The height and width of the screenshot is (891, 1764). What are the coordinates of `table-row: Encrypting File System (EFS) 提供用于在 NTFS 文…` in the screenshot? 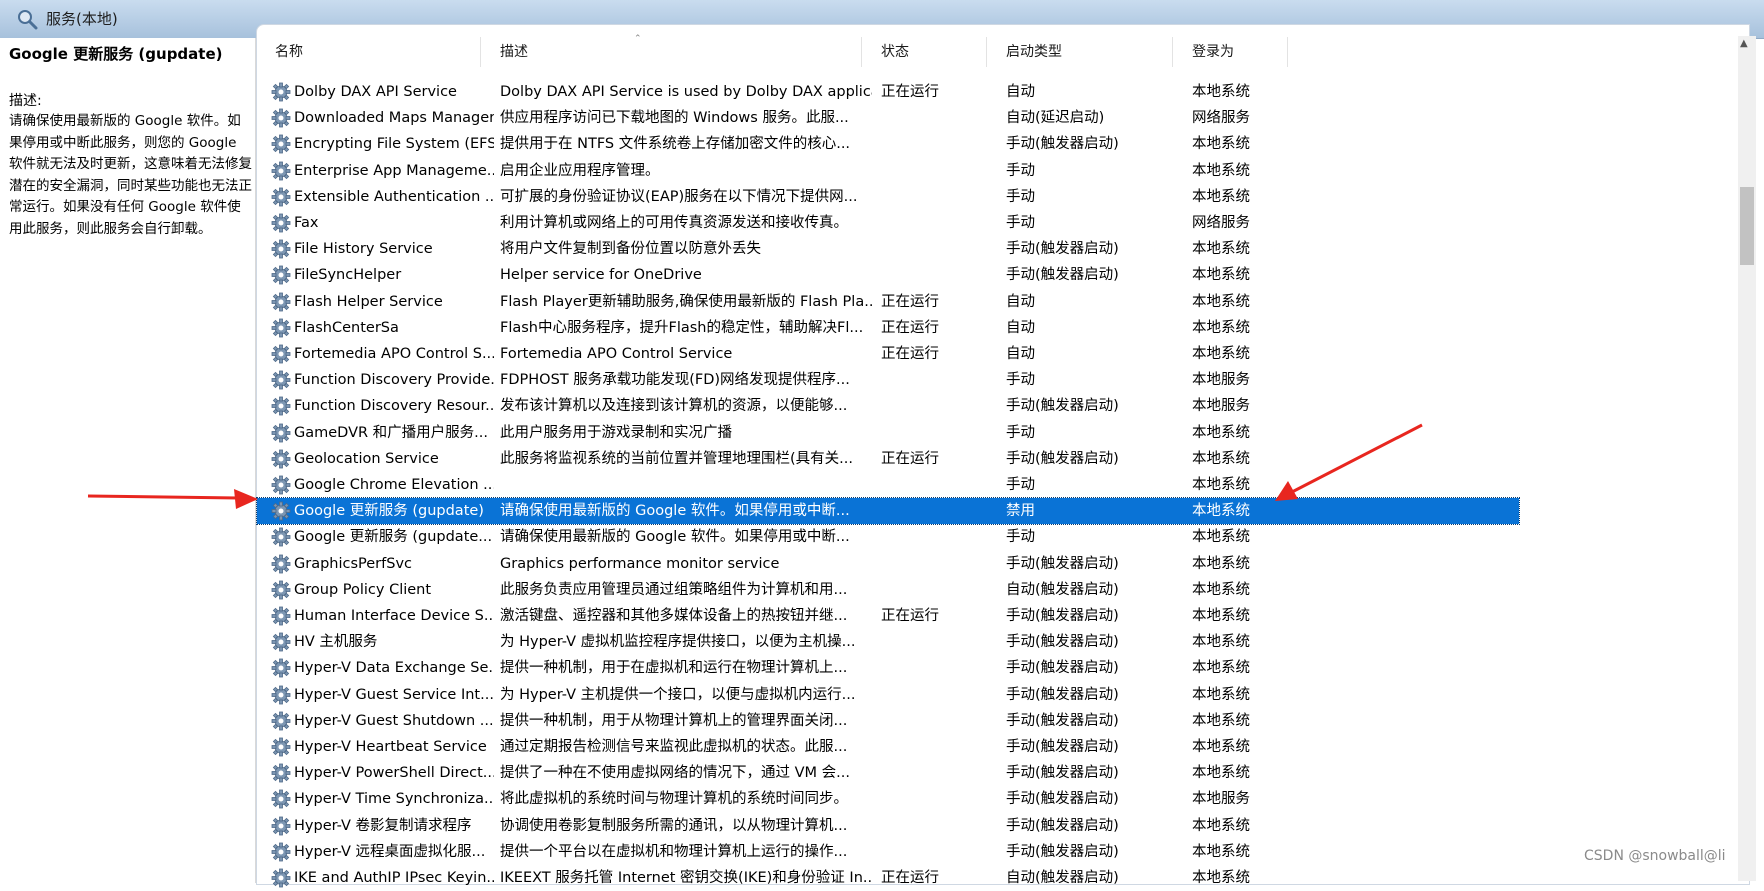 It's located at (888, 144).